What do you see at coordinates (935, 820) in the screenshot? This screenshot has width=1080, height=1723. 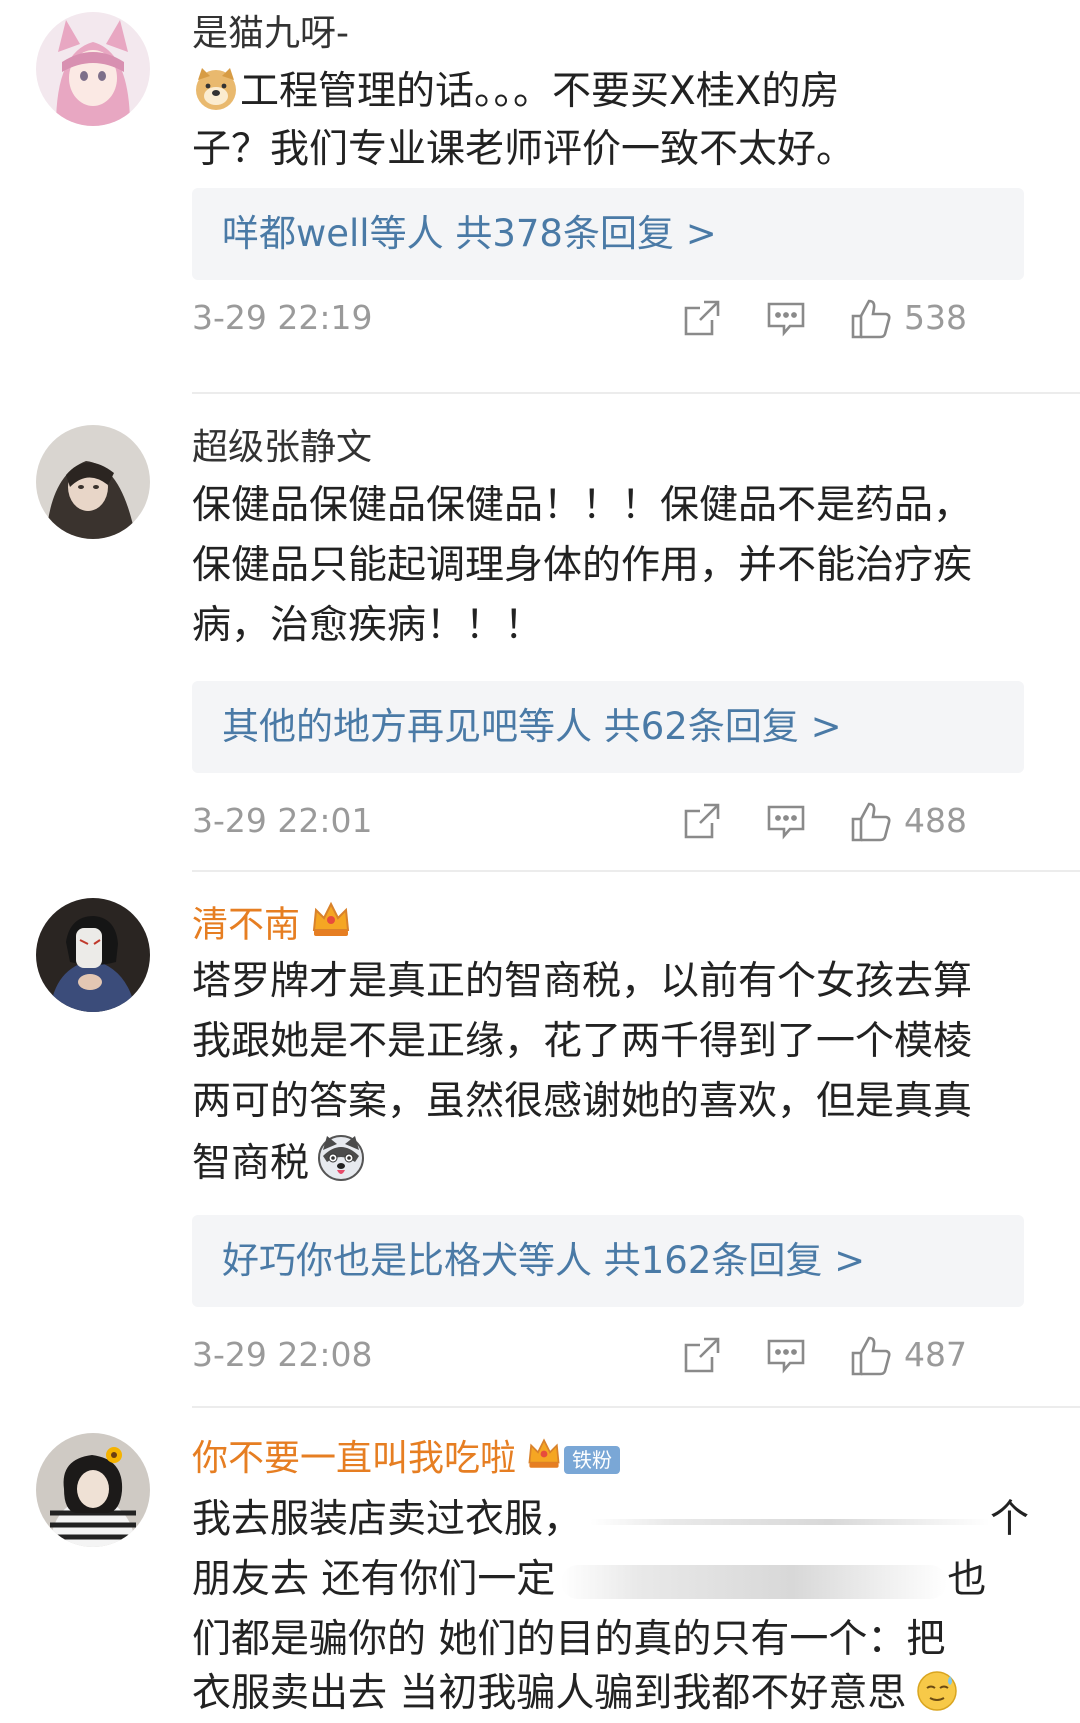 I see `like-count: 488` at bounding box center [935, 820].